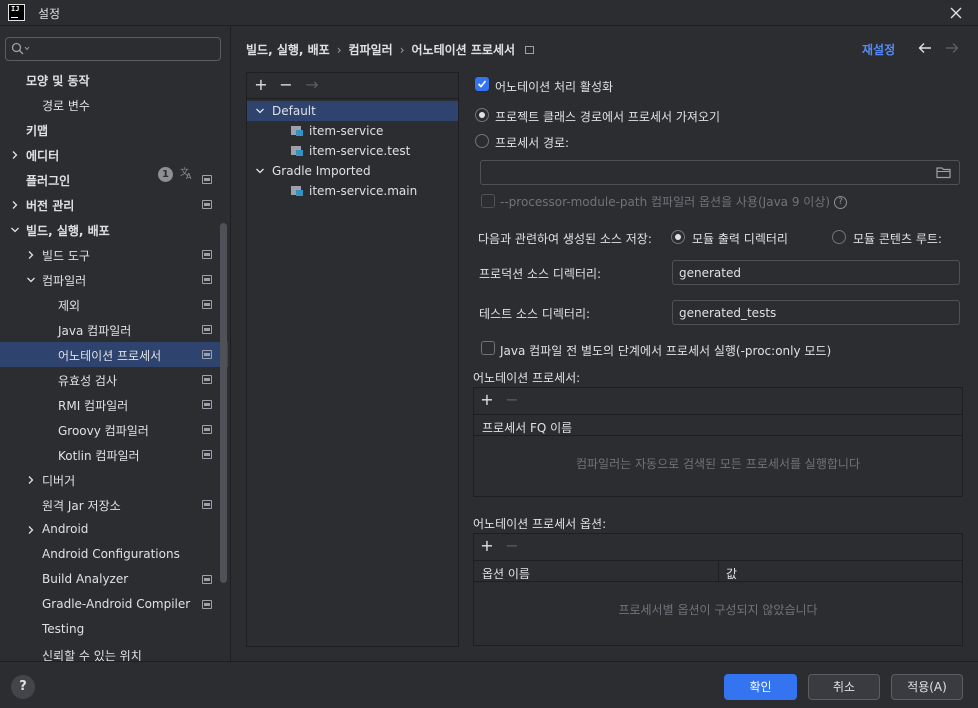 This screenshot has width=978, height=708. I want to click on sidebar-item-label: 에디터, so click(43, 156).